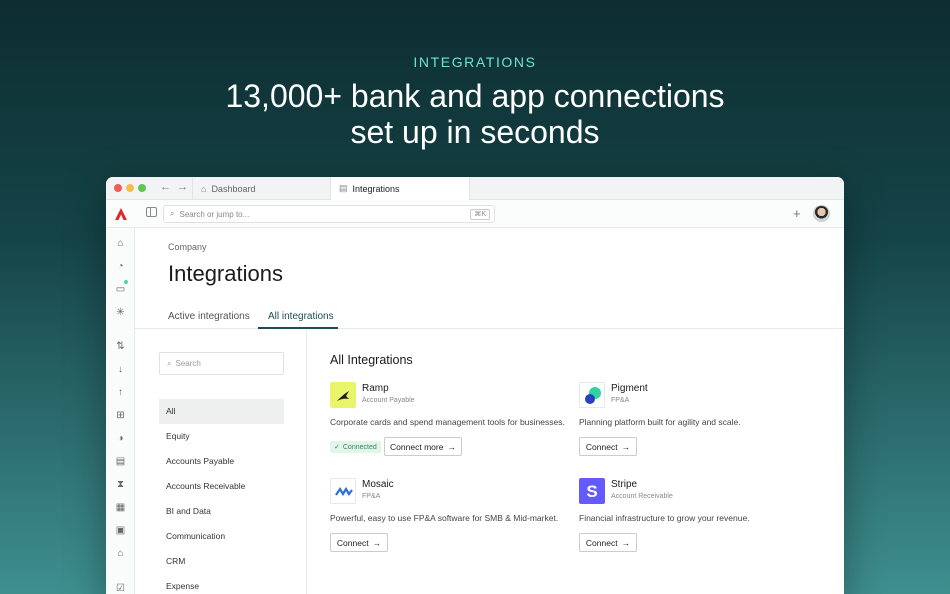  What do you see at coordinates (475, 132) in the screenshot?
I see `headline-line-2: set up in seconds` at bounding box center [475, 132].